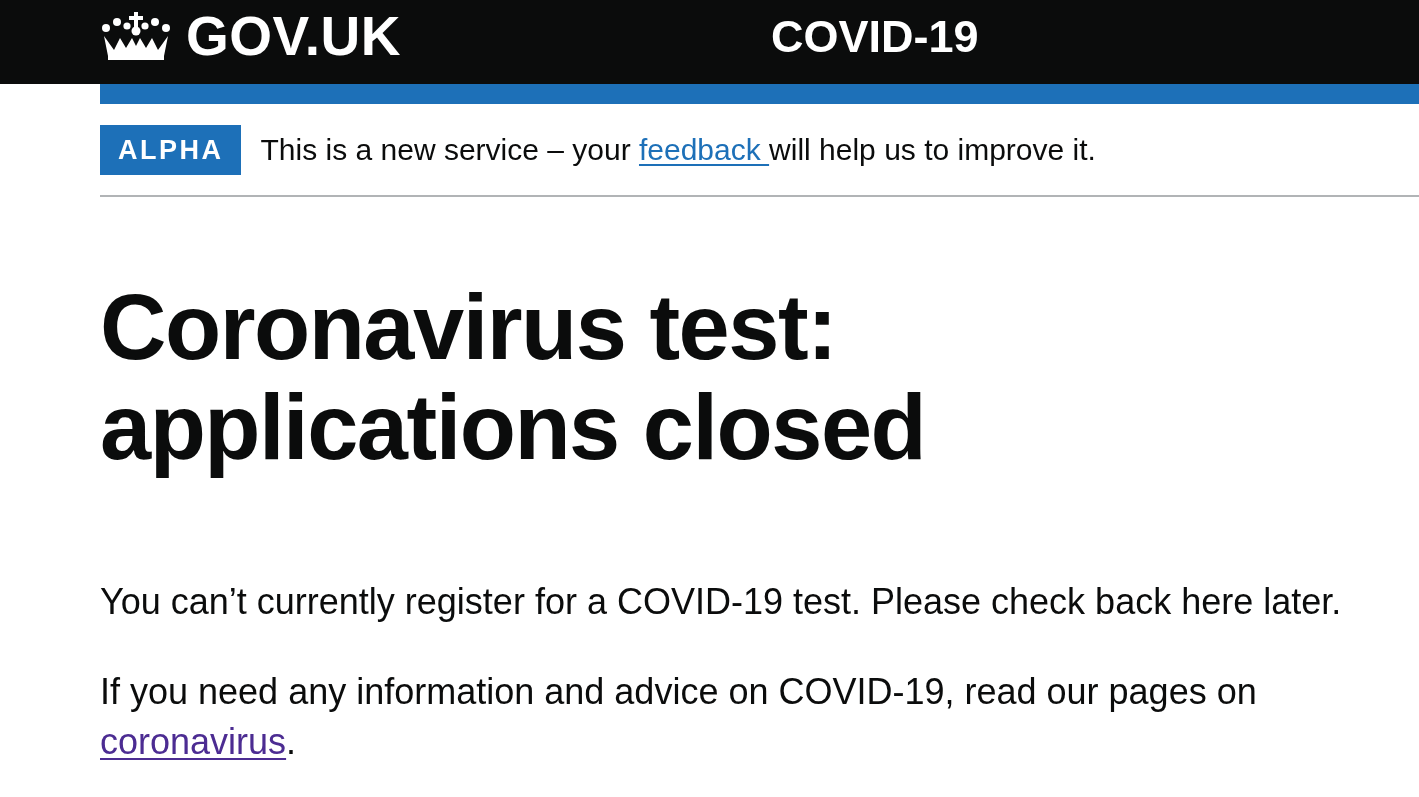 Image resolution: width=1419 pixels, height=797 pixels. I want to click on page-heading: Coronavirus test: applications closed, so click(513, 377).